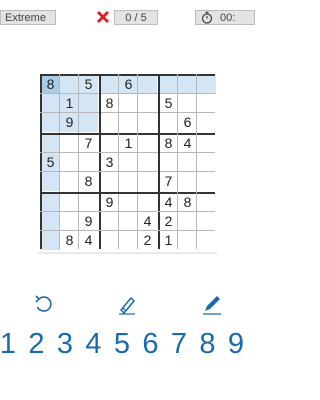  I want to click on erase-button, so click(127, 304).